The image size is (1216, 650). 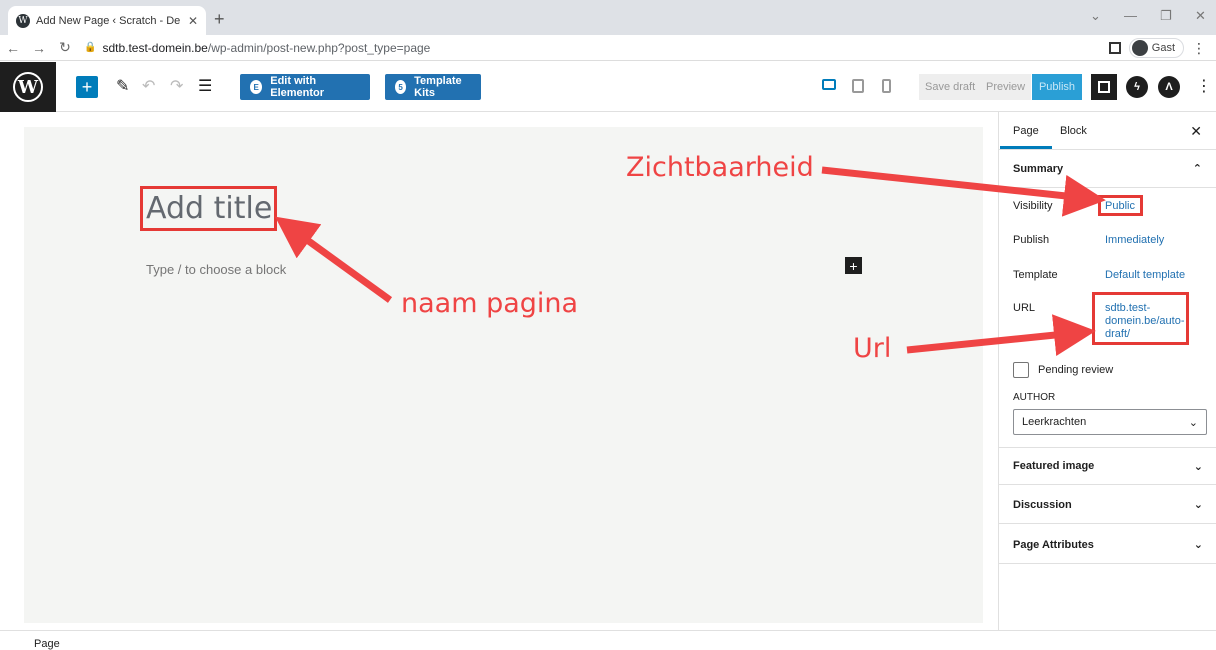 I want to click on tab-page: Page, so click(x=1026, y=137).